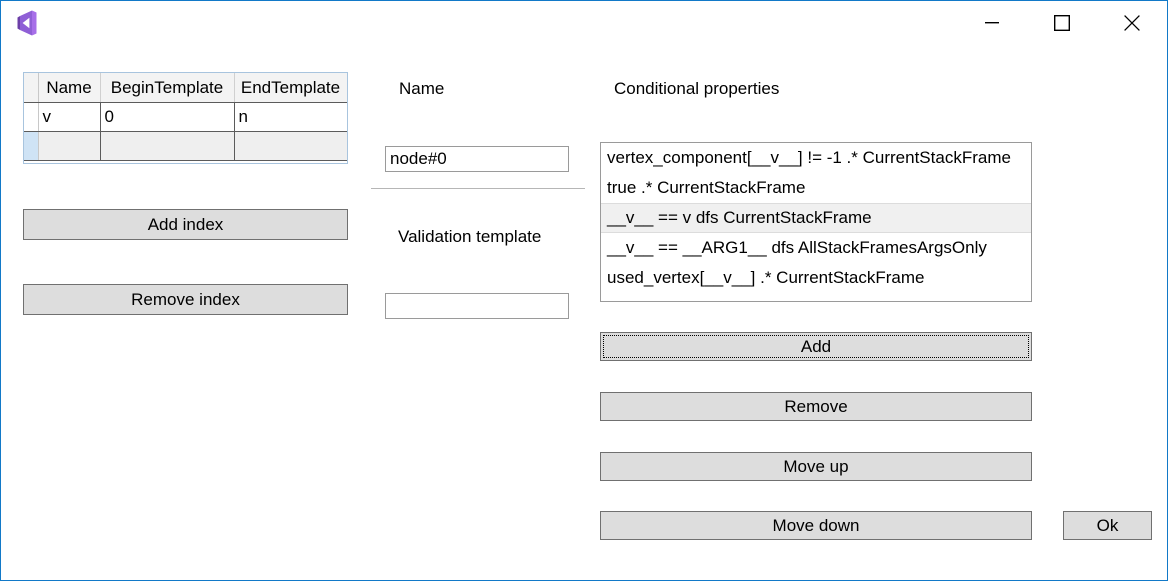 The height and width of the screenshot is (581, 1168). I want to click on move-up-button: Move up, so click(816, 466).